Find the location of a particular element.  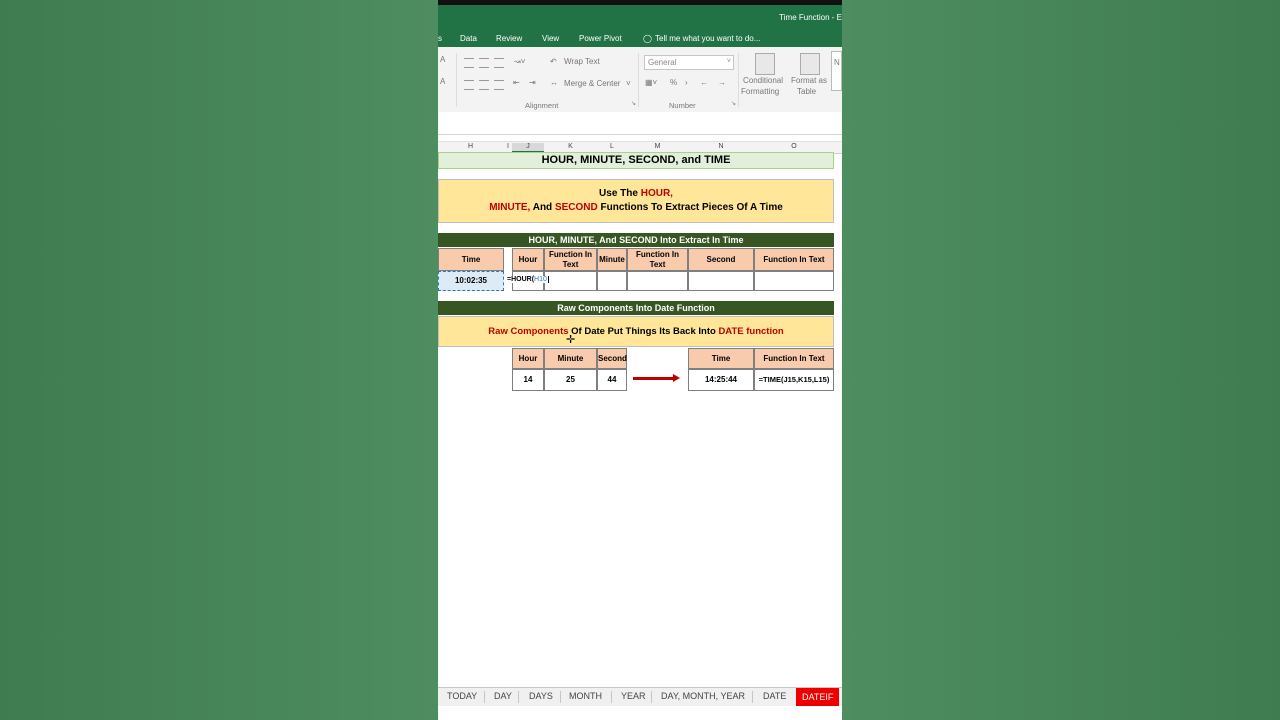

column-header-k: K is located at coordinates (570, 146).